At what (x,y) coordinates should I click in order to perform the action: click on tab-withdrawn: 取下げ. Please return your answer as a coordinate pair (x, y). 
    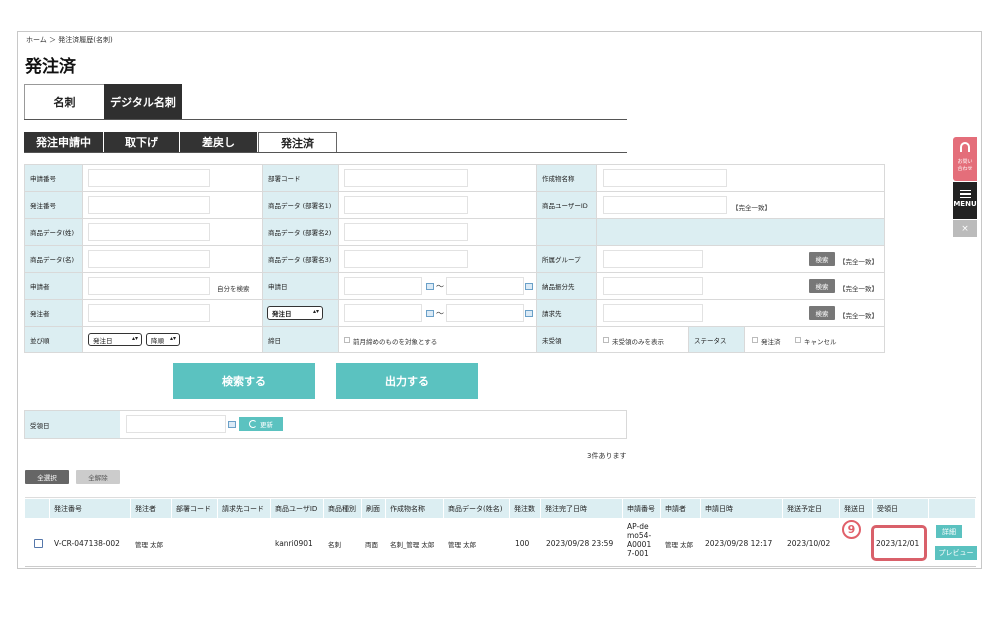
    Looking at the image, I should click on (141, 142).